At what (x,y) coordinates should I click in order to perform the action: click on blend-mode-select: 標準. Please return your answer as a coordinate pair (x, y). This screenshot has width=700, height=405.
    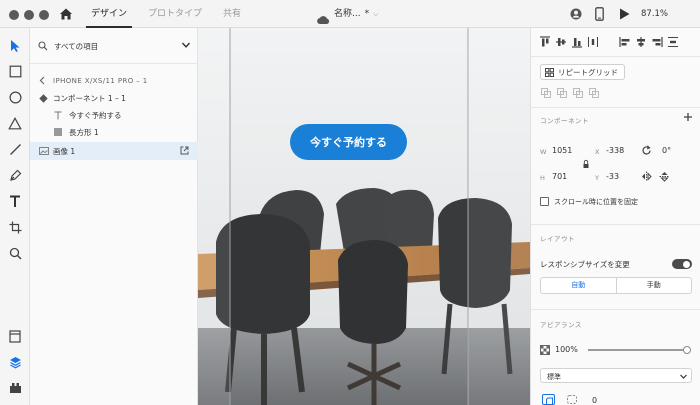
    Looking at the image, I should click on (616, 375).